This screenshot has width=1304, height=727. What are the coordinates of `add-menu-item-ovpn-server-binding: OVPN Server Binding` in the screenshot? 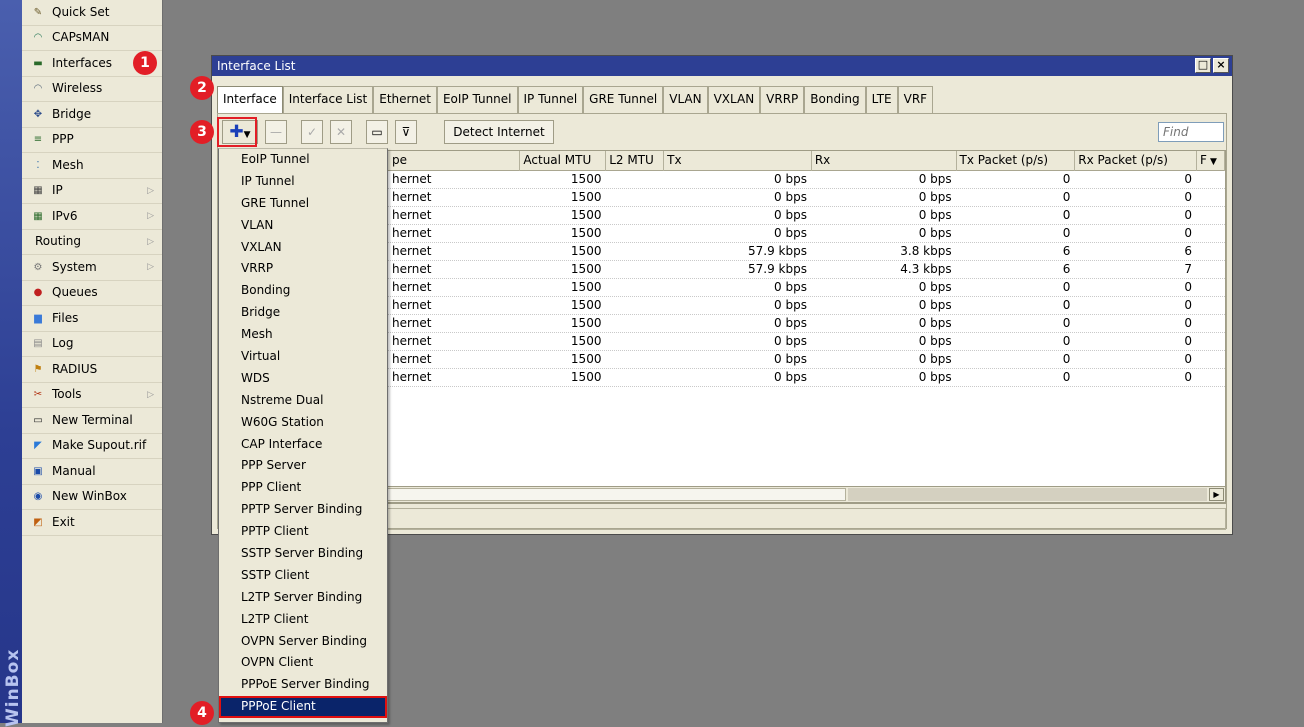 It's located at (303, 642).